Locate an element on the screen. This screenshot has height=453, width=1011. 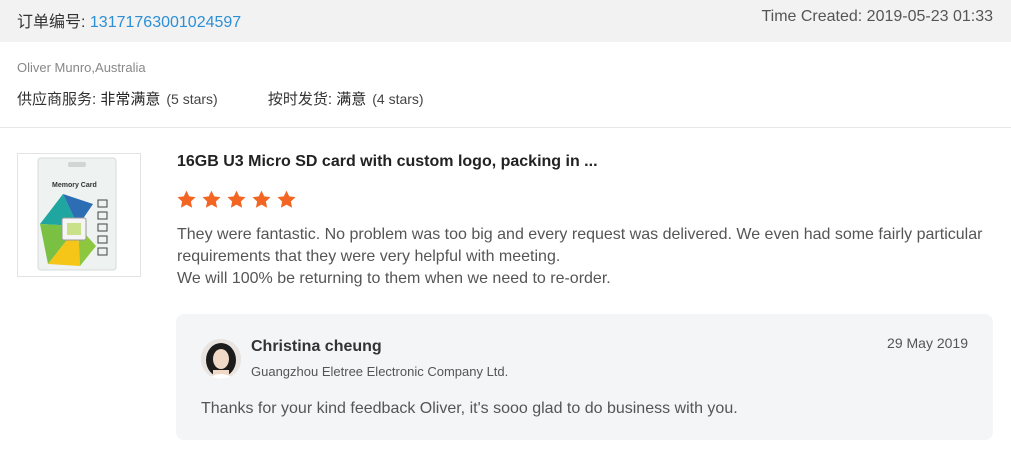
thumb-label: Memory Card is located at coordinates (74, 185).